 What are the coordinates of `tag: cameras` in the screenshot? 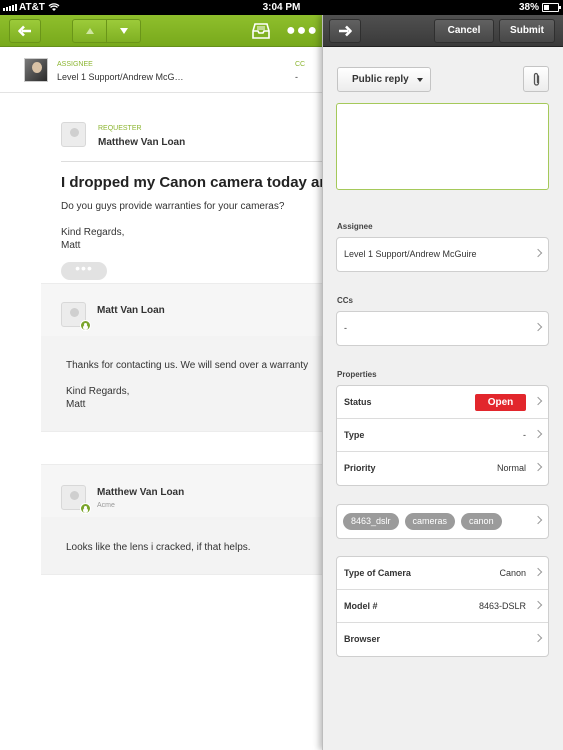 It's located at (430, 521).